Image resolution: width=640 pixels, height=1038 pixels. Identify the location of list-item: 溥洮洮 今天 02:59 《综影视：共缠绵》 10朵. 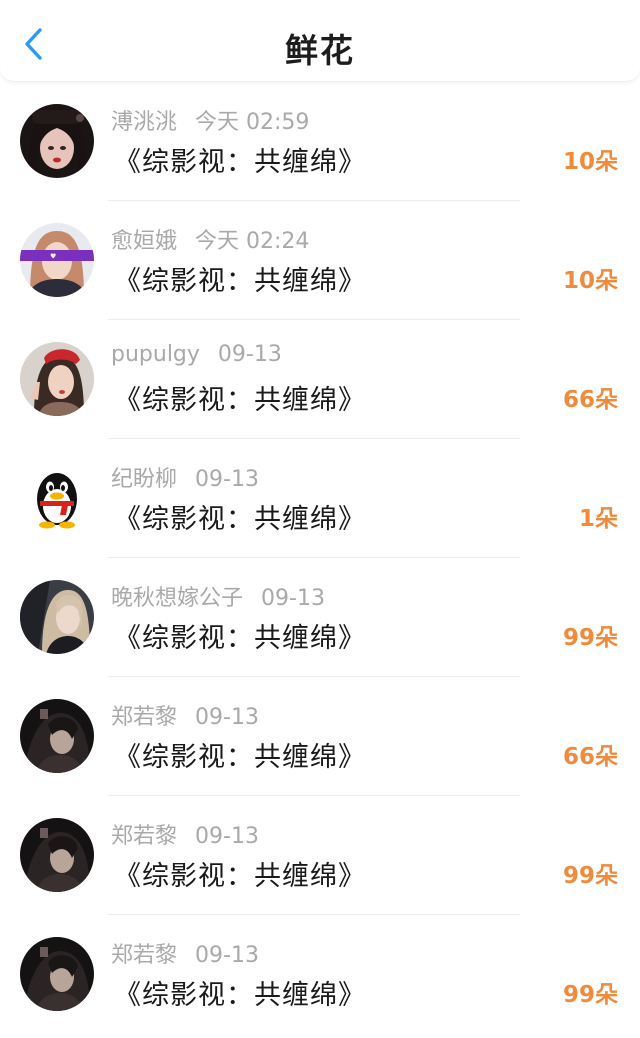
(320, 141).